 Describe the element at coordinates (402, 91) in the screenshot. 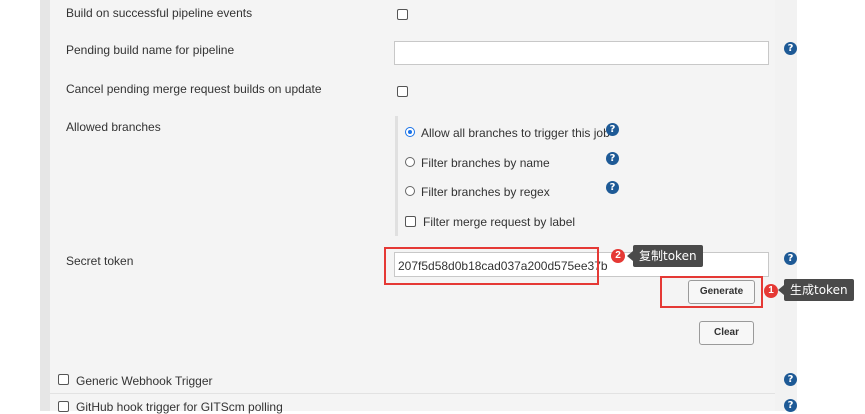

I see `cancel-pending-checkbox` at that location.